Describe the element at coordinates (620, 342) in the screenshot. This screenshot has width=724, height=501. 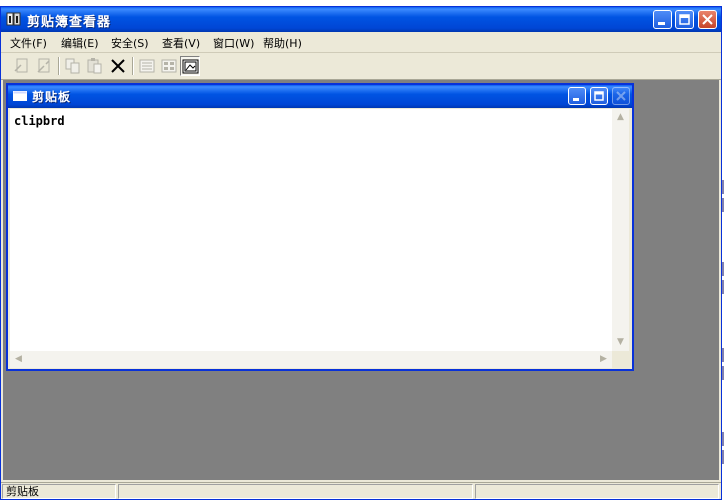
I see `scroll-down-icon: ▼` at that location.